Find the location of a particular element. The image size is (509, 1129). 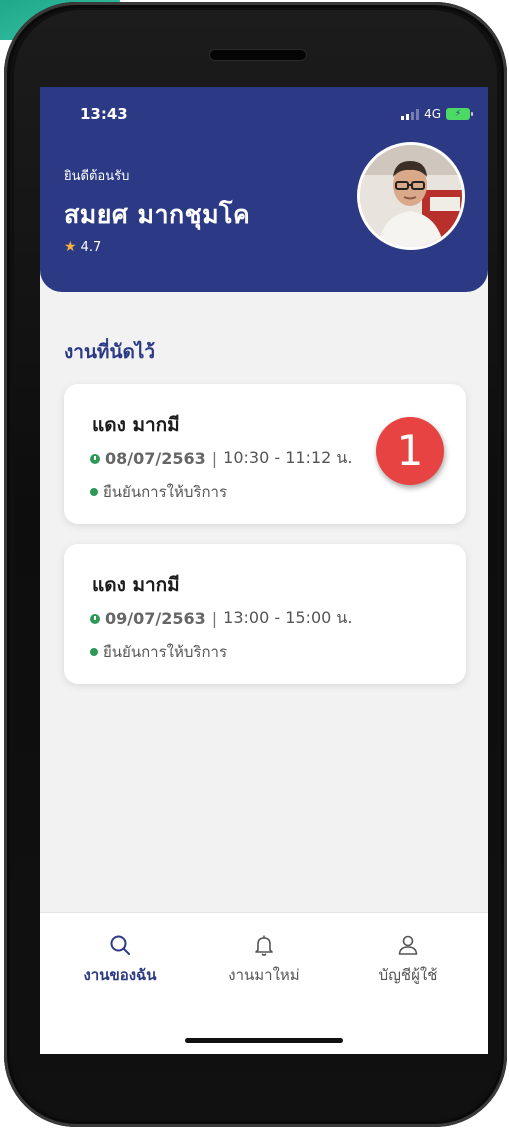

rating-value: 4.7 is located at coordinates (91, 247).